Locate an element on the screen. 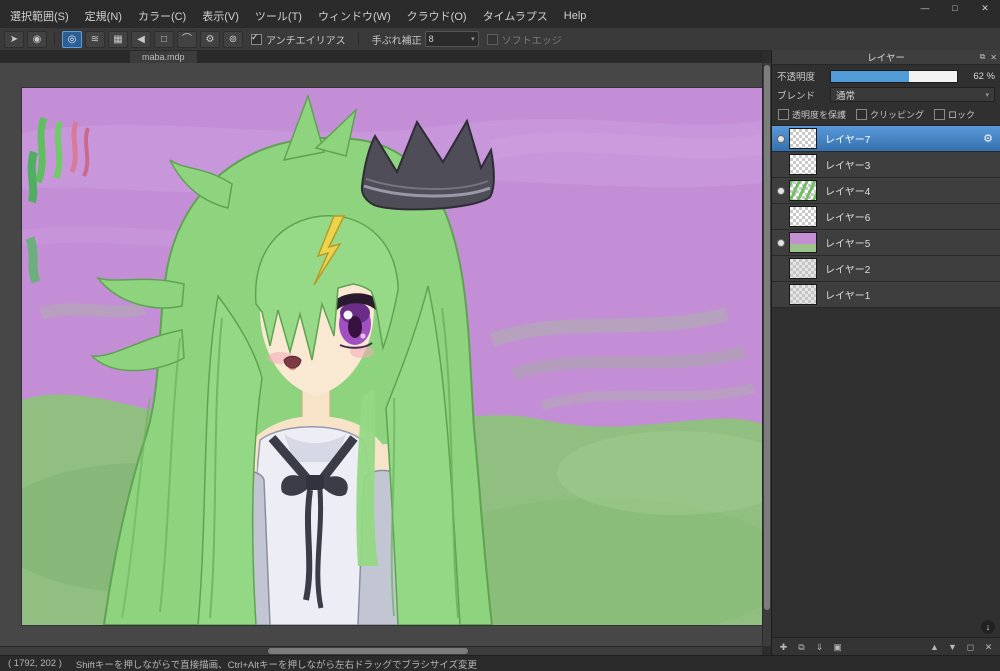  tab-strip: maba.mdp is located at coordinates (381, 57).